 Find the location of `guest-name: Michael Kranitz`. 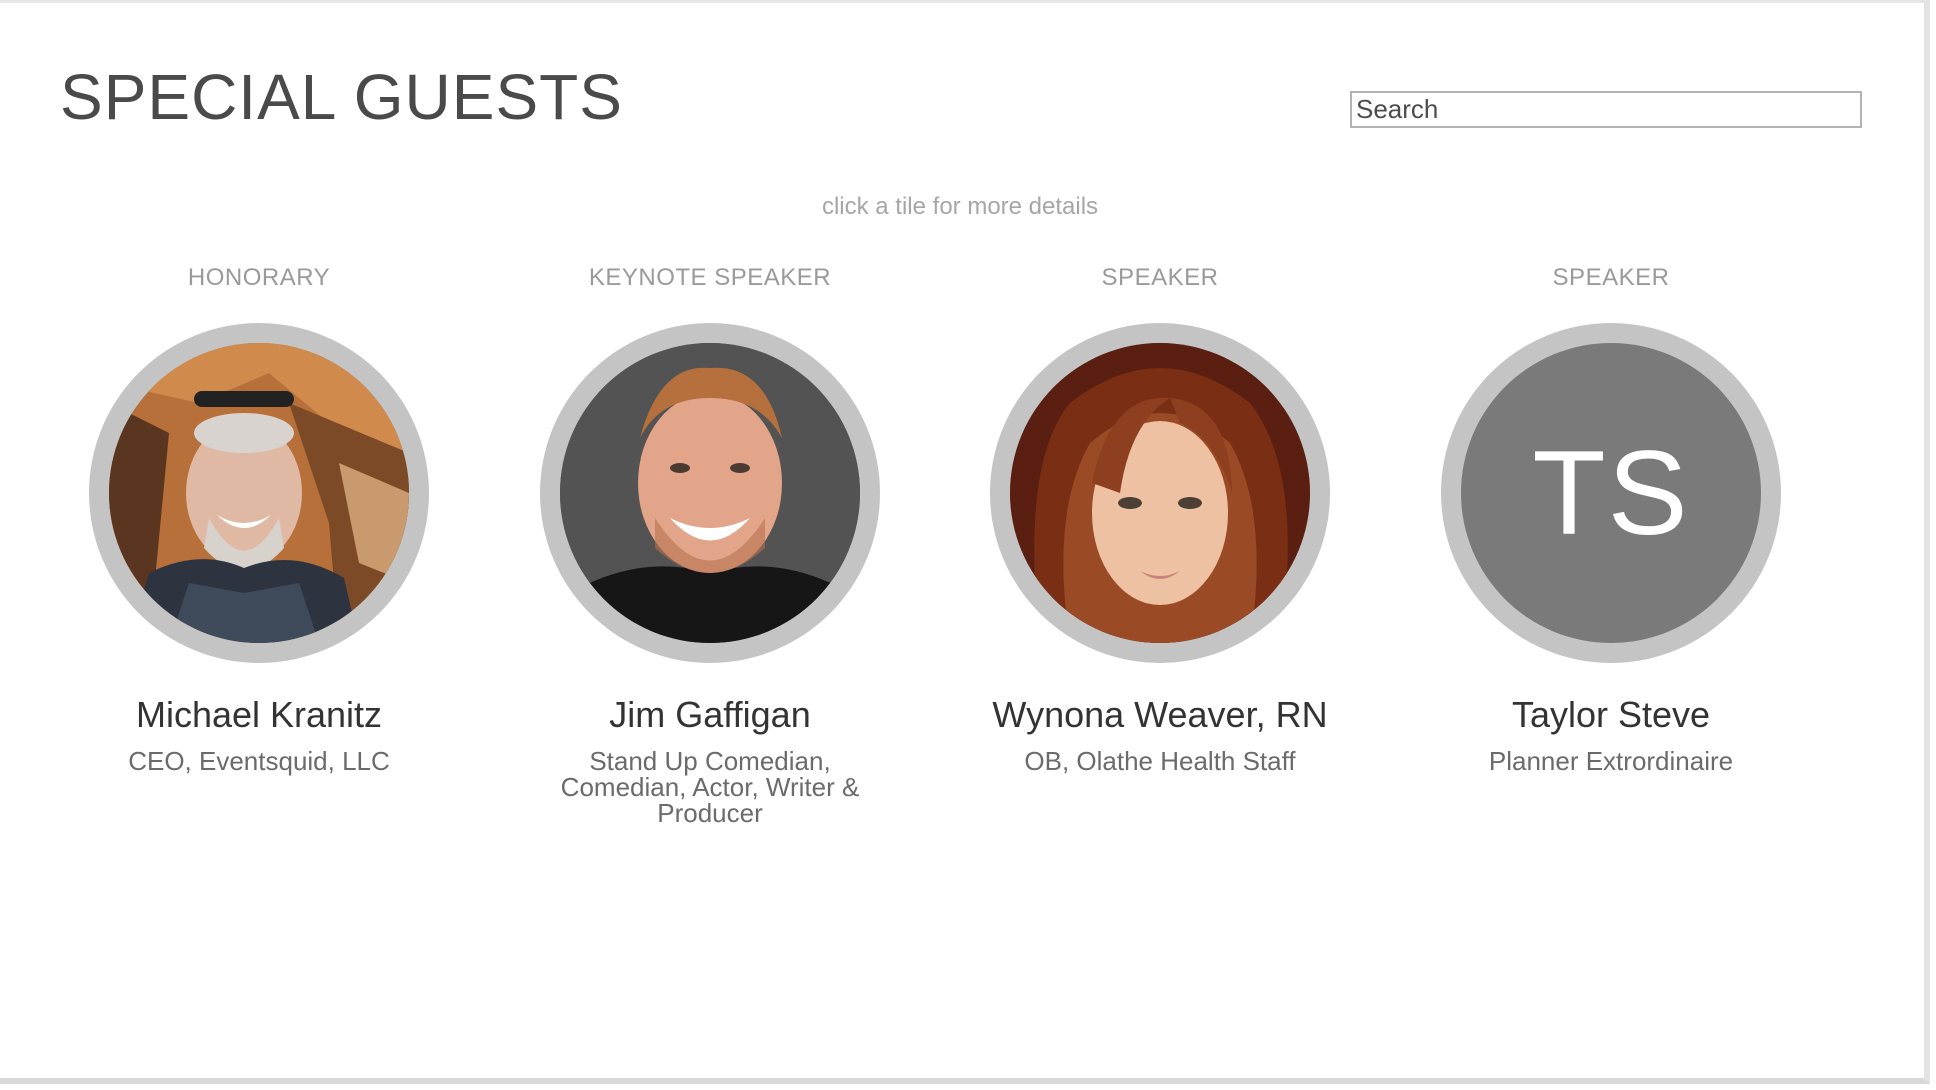

guest-name: Michael Kranitz is located at coordinates (259, 714).